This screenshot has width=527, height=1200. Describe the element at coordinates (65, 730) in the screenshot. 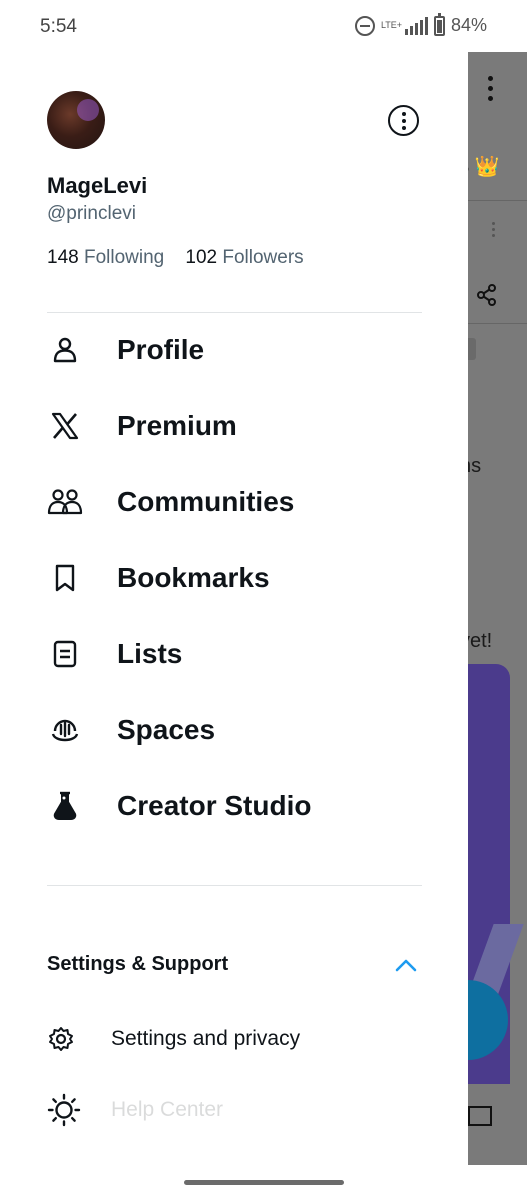

I see `spaces-icon` at that location.